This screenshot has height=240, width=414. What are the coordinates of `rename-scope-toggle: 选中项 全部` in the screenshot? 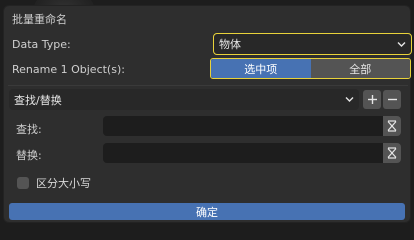 It's located at (310, 68).